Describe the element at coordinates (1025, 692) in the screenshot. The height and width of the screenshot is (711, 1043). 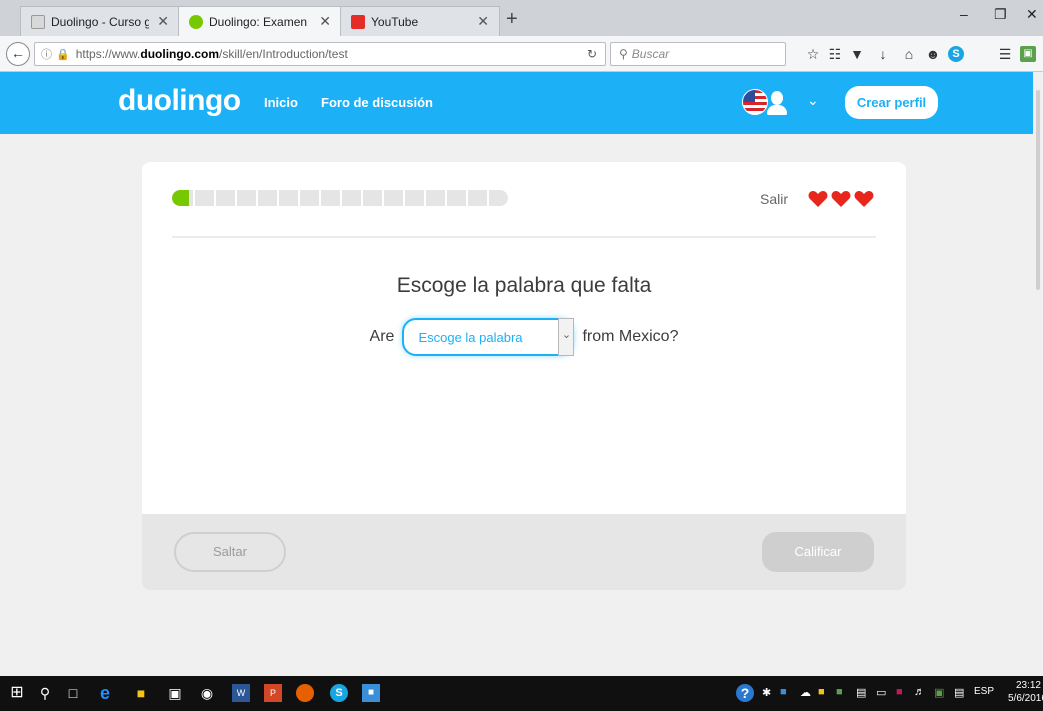
I see `clock: 23:12 5/6/2016` at that location.